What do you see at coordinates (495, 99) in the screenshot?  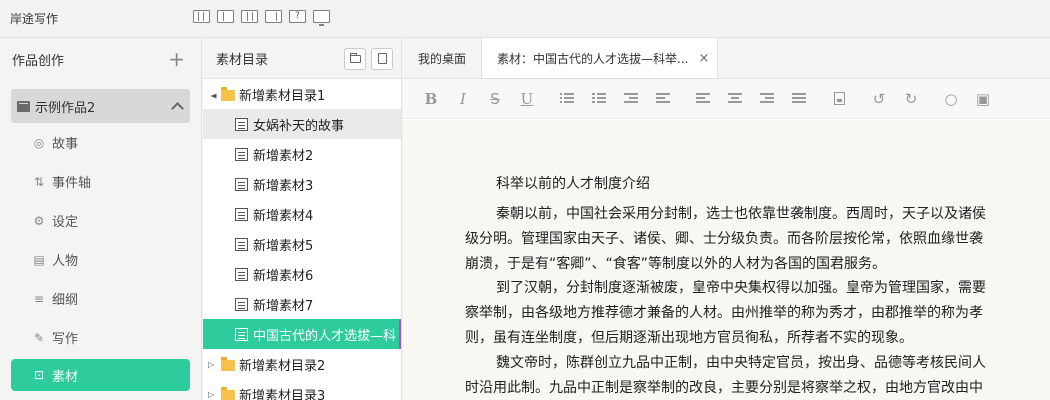 I see `strikethrough-button: S` at bounding box center [495, 99].